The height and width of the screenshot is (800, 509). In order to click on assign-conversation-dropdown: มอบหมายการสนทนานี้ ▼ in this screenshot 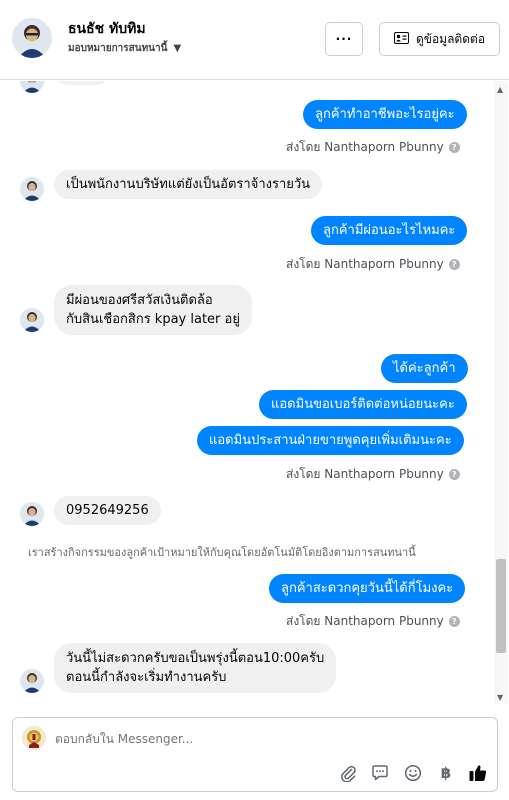, I will do `click(124, 48)`.